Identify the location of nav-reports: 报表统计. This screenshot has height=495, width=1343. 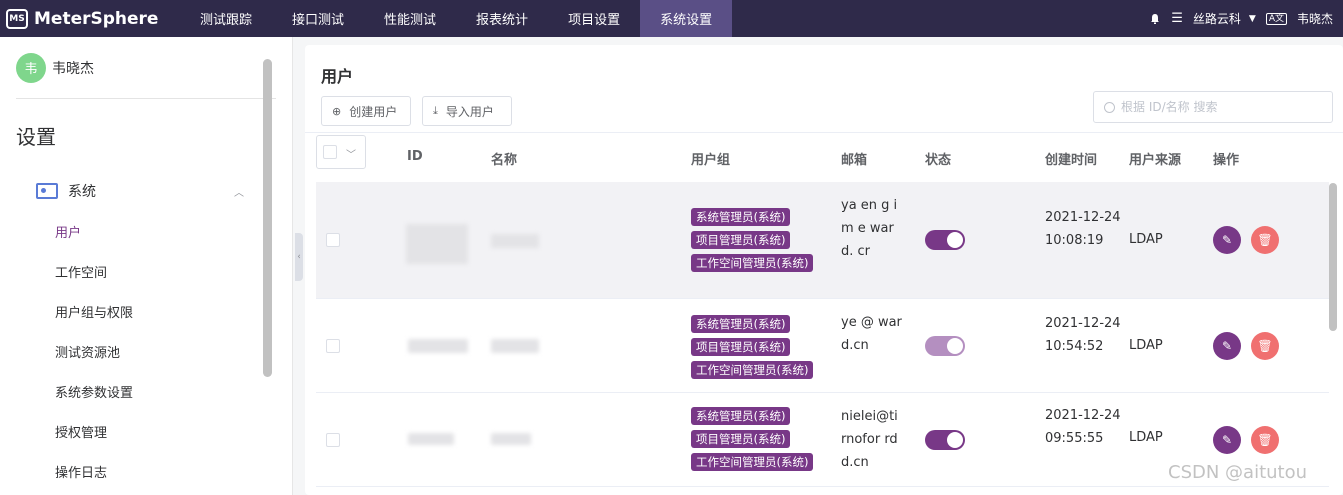
(502, 18).